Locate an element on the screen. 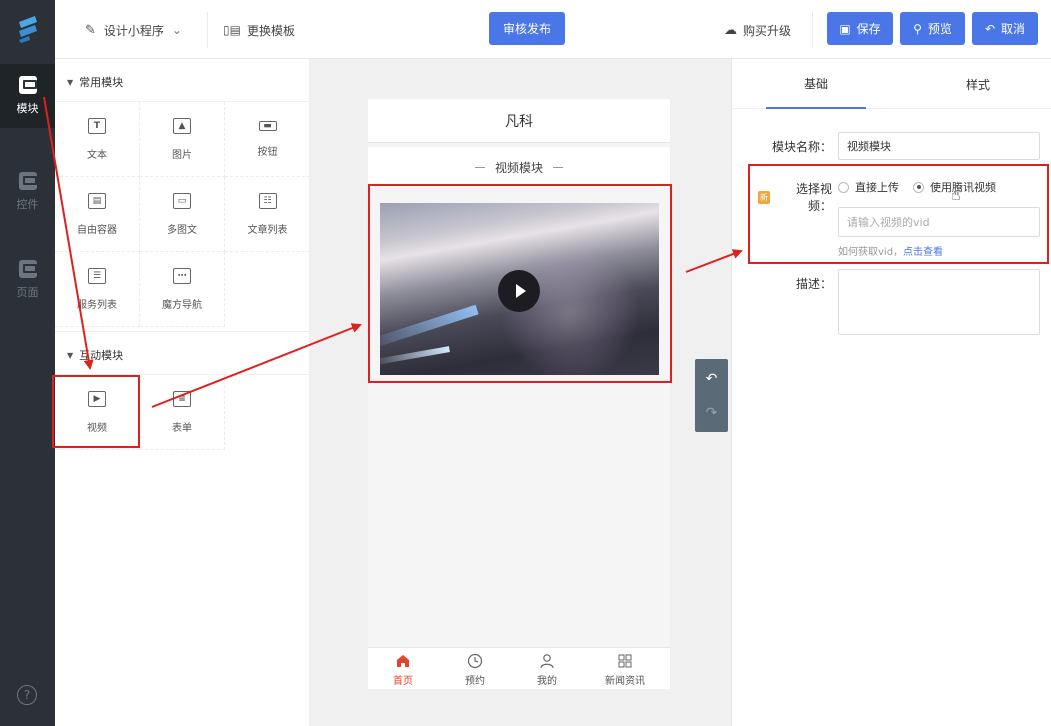 This screenshot has width=1051, height=726. save-icon: ▣ is located at coordinates (845, 28).